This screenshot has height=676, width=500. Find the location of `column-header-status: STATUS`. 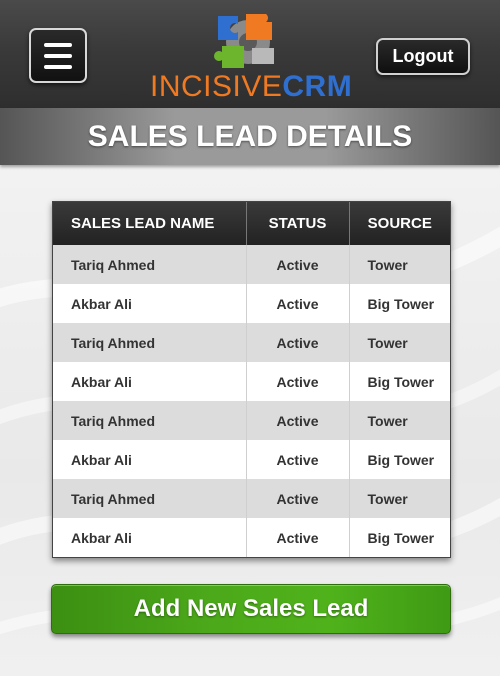

column-header-status: STATUS is located at coordinates (298, 223).